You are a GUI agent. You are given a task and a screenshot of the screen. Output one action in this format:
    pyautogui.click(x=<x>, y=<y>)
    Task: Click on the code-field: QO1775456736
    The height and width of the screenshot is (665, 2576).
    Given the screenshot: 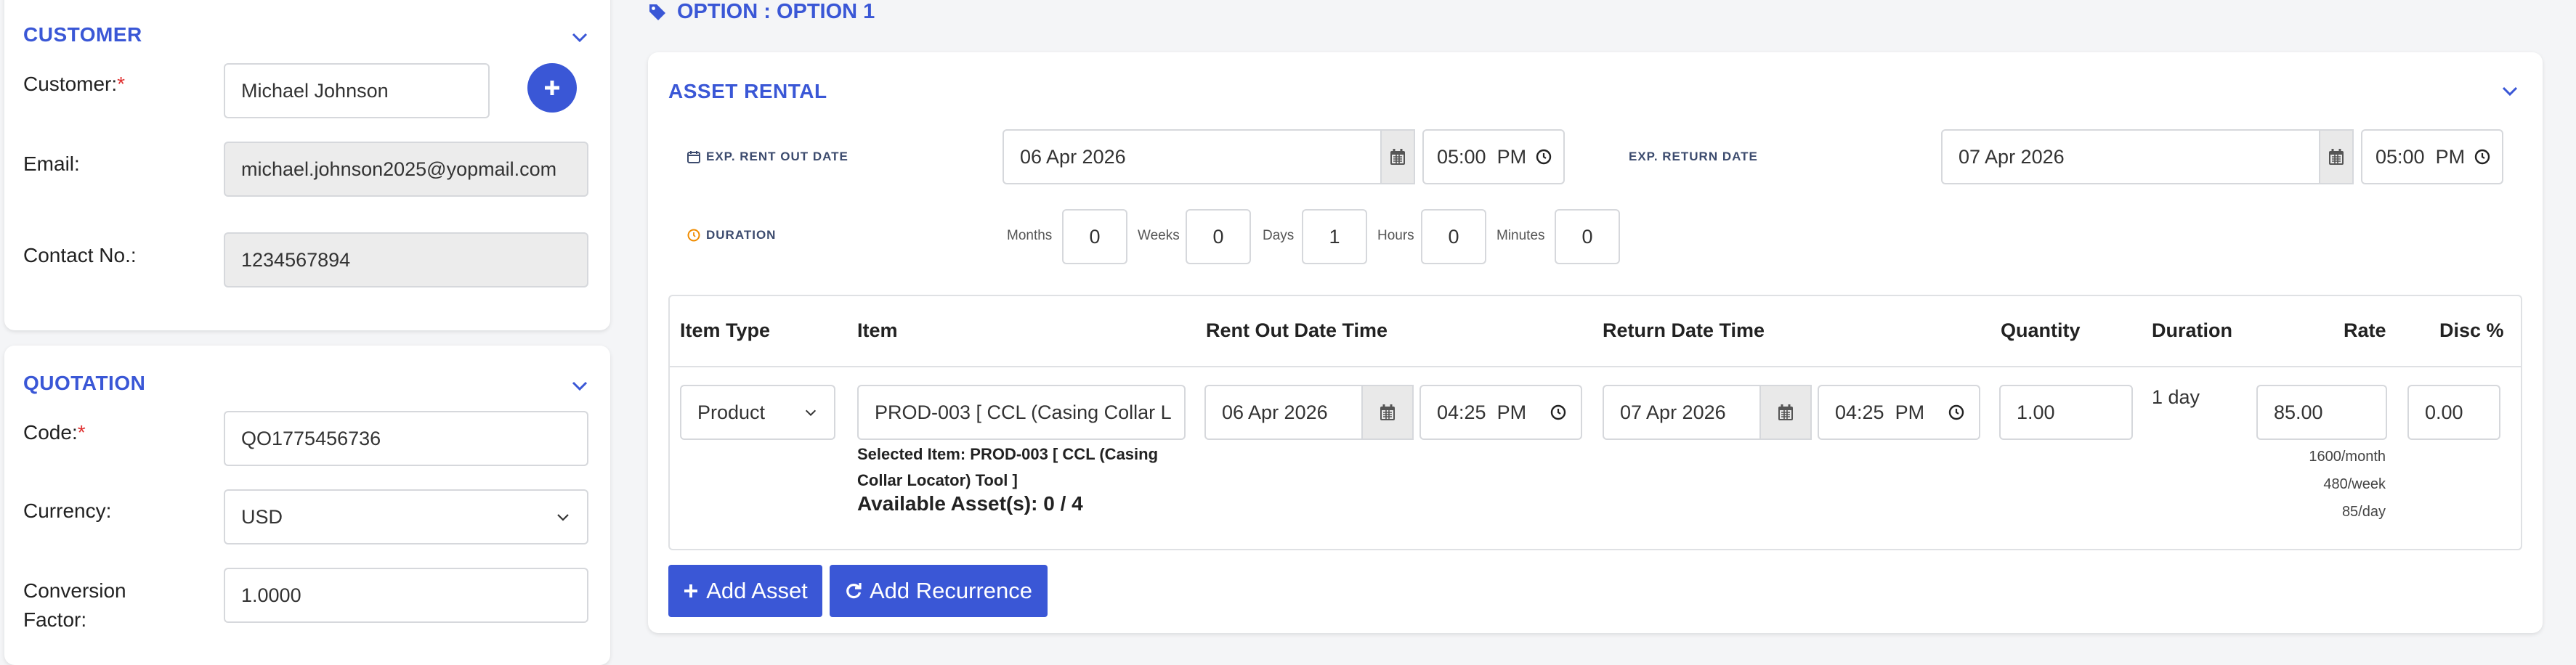 What is the action you would take?
    pyautogui.click(x=406, y=438)
    